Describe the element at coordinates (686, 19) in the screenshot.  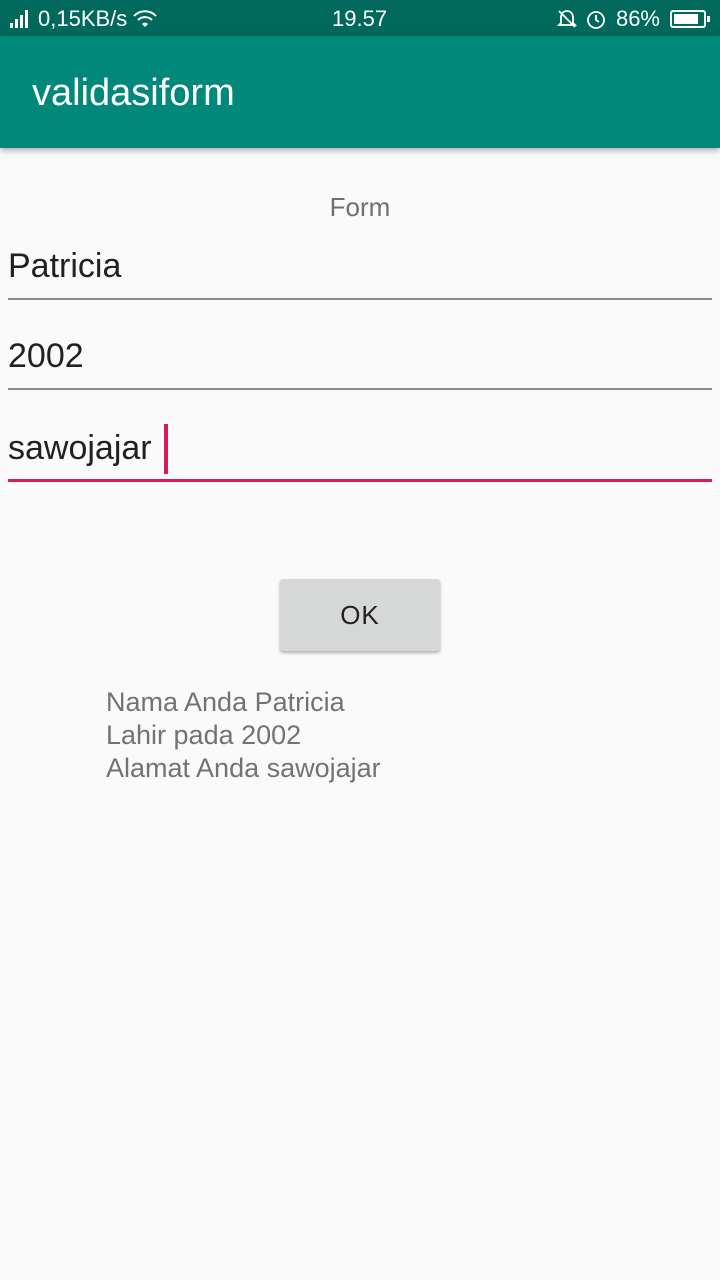
I see `battery-fill` at that location.